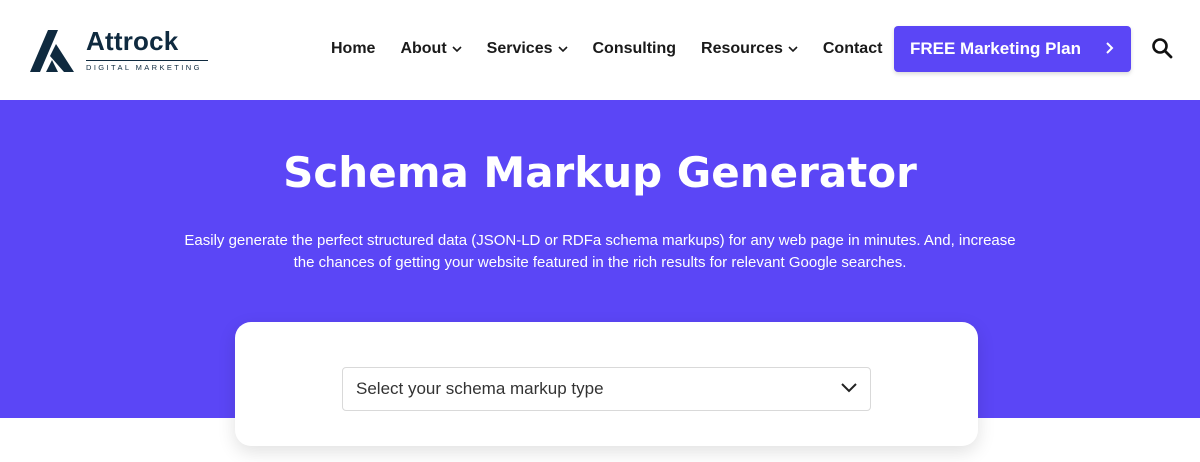 This screenshot has height=462, width=1200. What do you see at coordinates (600, 172) in the screenshot?
I see `page-title: Schema Markup Generator` at bounding box center [600, 172].